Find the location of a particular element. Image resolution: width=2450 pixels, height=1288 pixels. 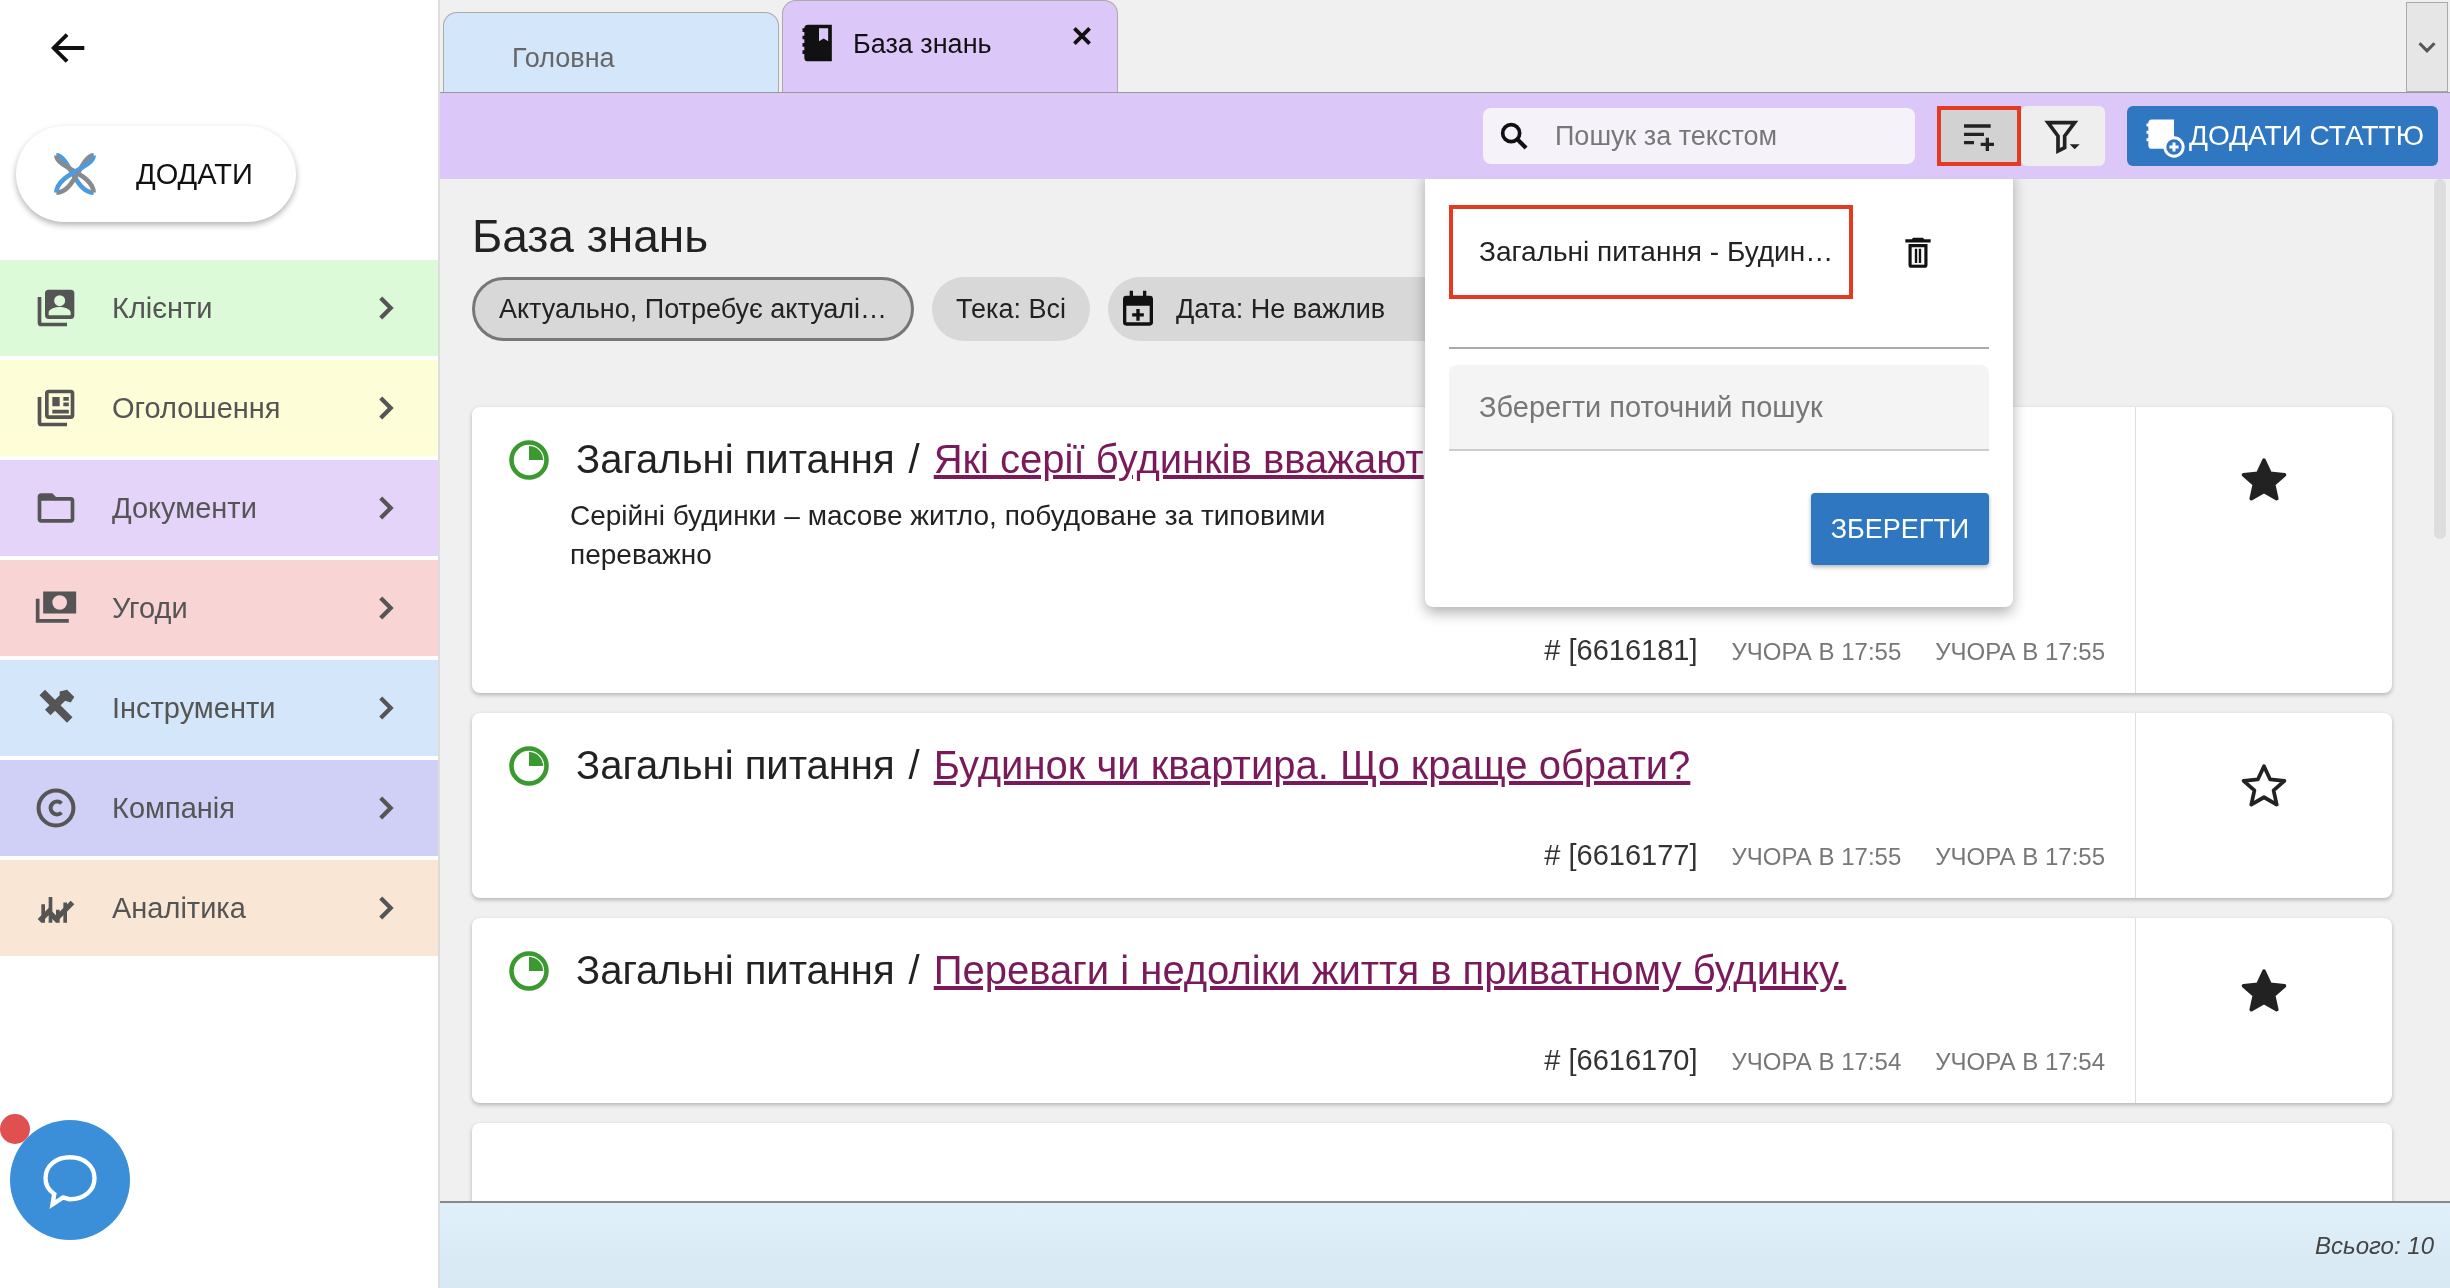

sidebar-item-label: Оголошення is located at coordinates (197, 408).